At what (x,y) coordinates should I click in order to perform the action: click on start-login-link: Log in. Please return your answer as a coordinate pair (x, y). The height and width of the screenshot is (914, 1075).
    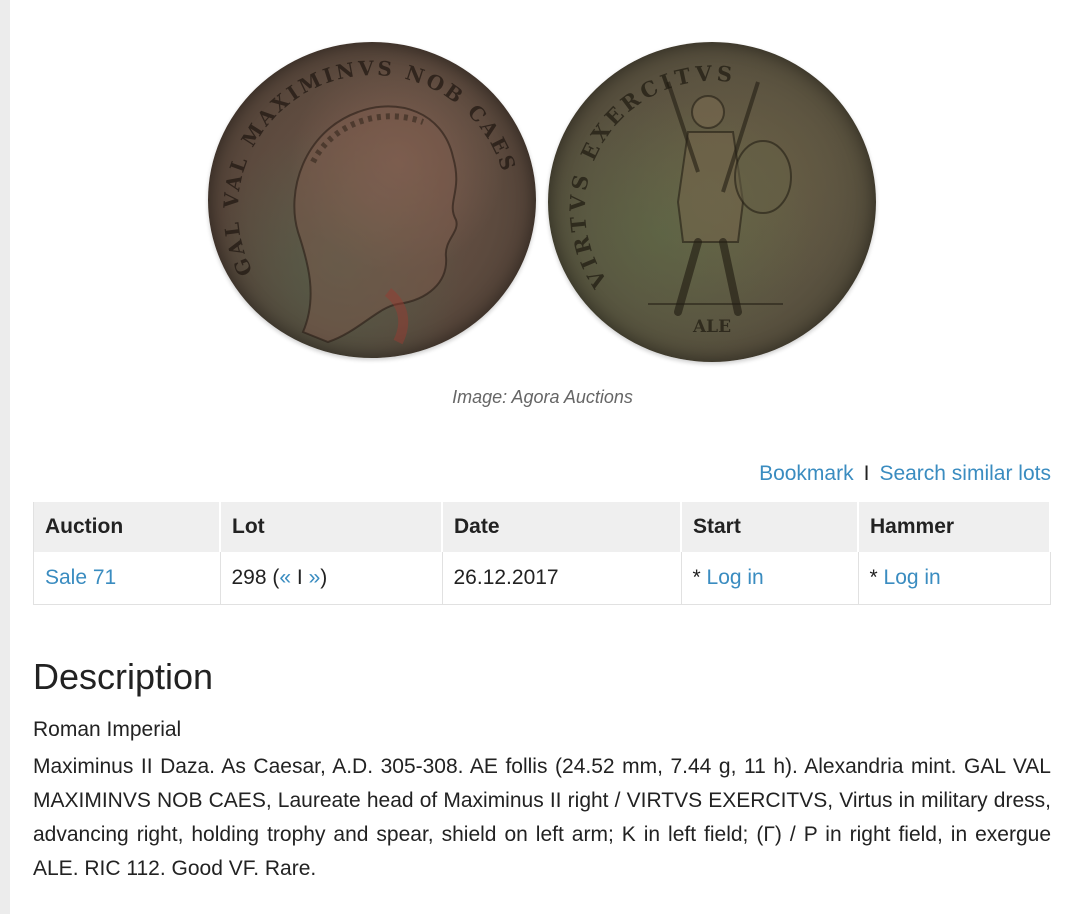
    Looking at the image, I should click on (735, 577).